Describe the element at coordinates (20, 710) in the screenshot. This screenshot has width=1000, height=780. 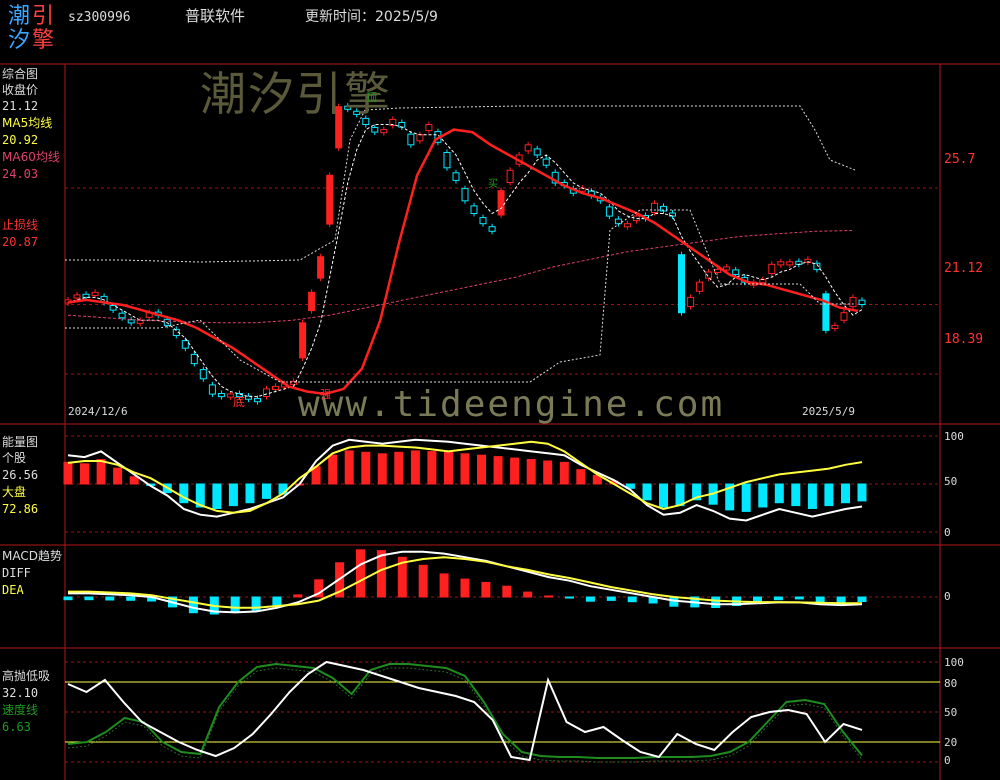
I see `speed-label: 速度线` at that location.